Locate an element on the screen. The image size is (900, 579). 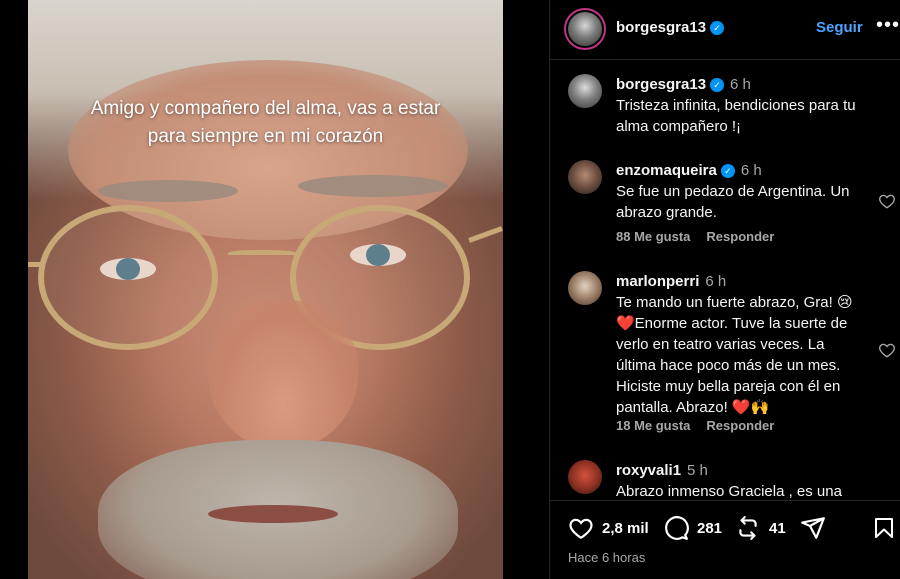
left-temple is located at coordinates (34, 264).